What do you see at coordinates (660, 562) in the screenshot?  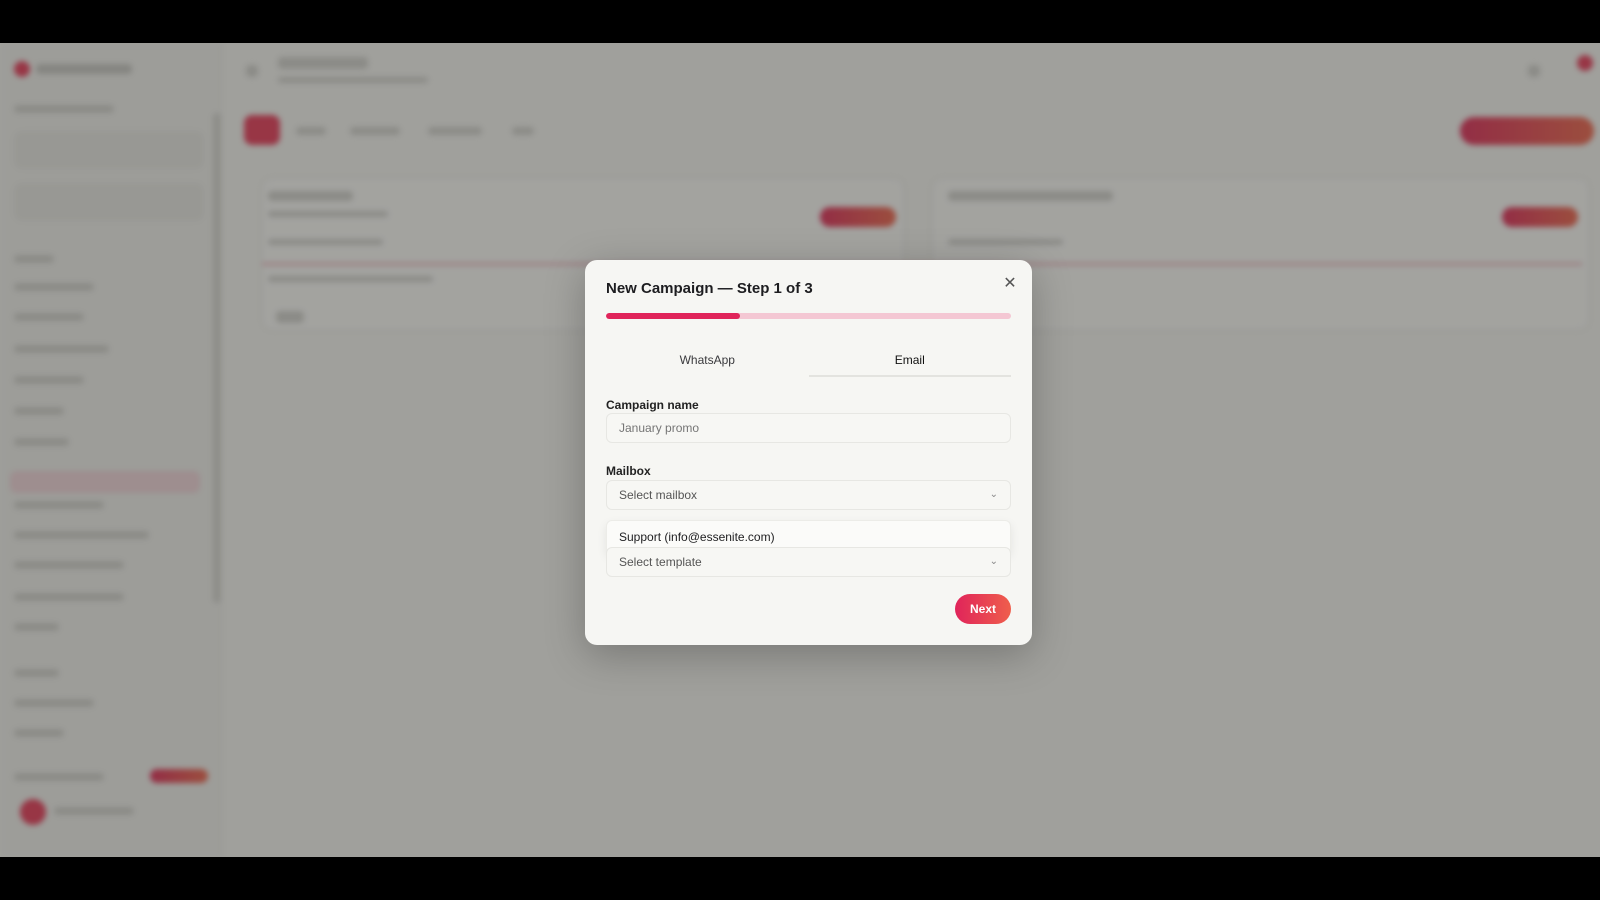 I see `template-select-value: Select template` at bounding box center [660, 562].